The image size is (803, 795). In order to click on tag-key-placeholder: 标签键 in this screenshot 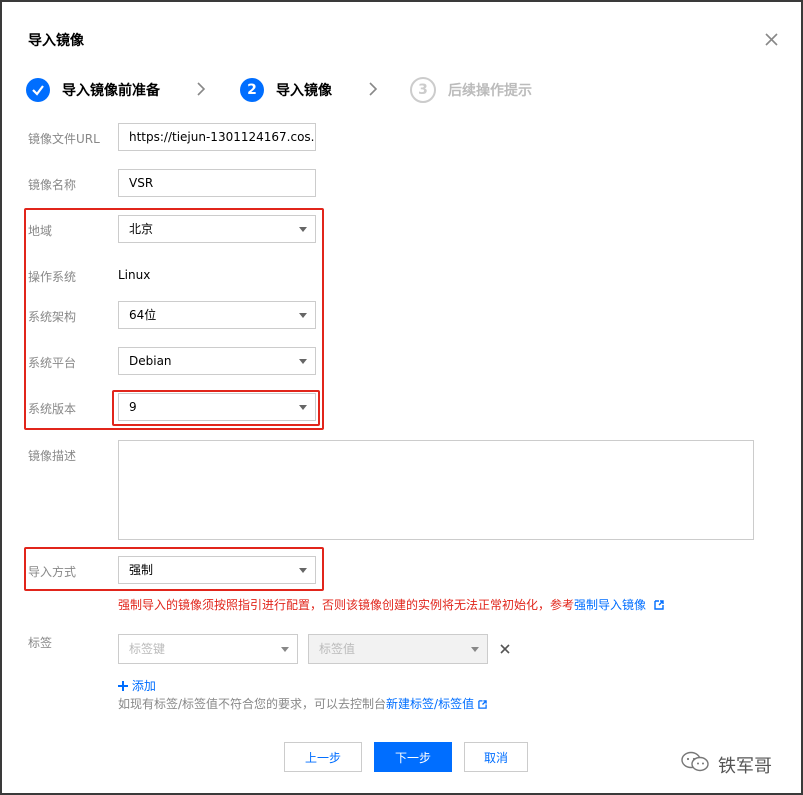, I will do `click(147, 649)`.